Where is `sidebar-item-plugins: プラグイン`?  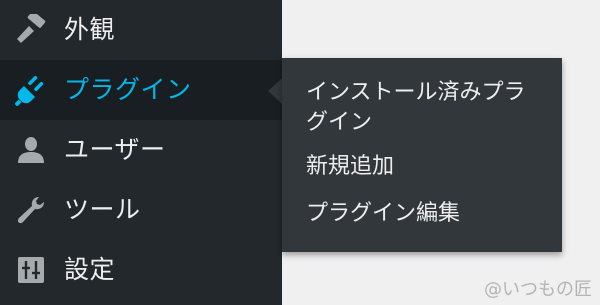 sidebar-item-plugins: プラグイン is located at coordinates (141, 90).